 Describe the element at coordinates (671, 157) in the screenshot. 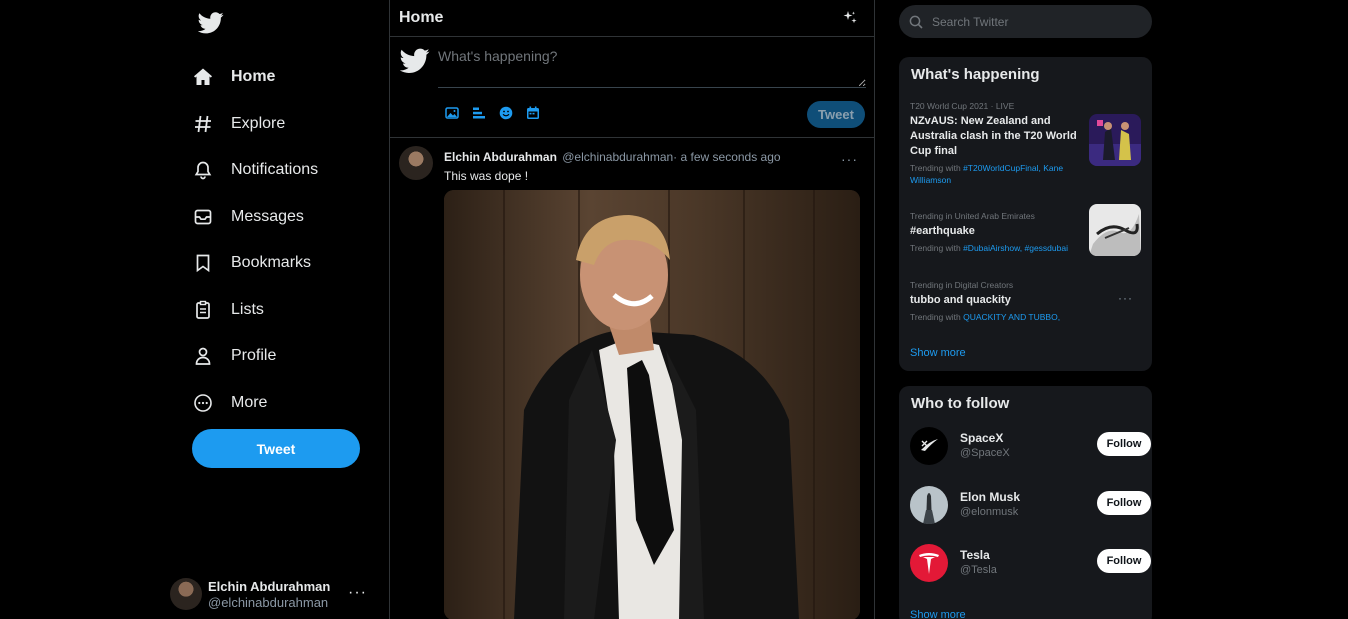

I see `tweet-meta: @elchinabdurahman· a few seconds ago` at that location.